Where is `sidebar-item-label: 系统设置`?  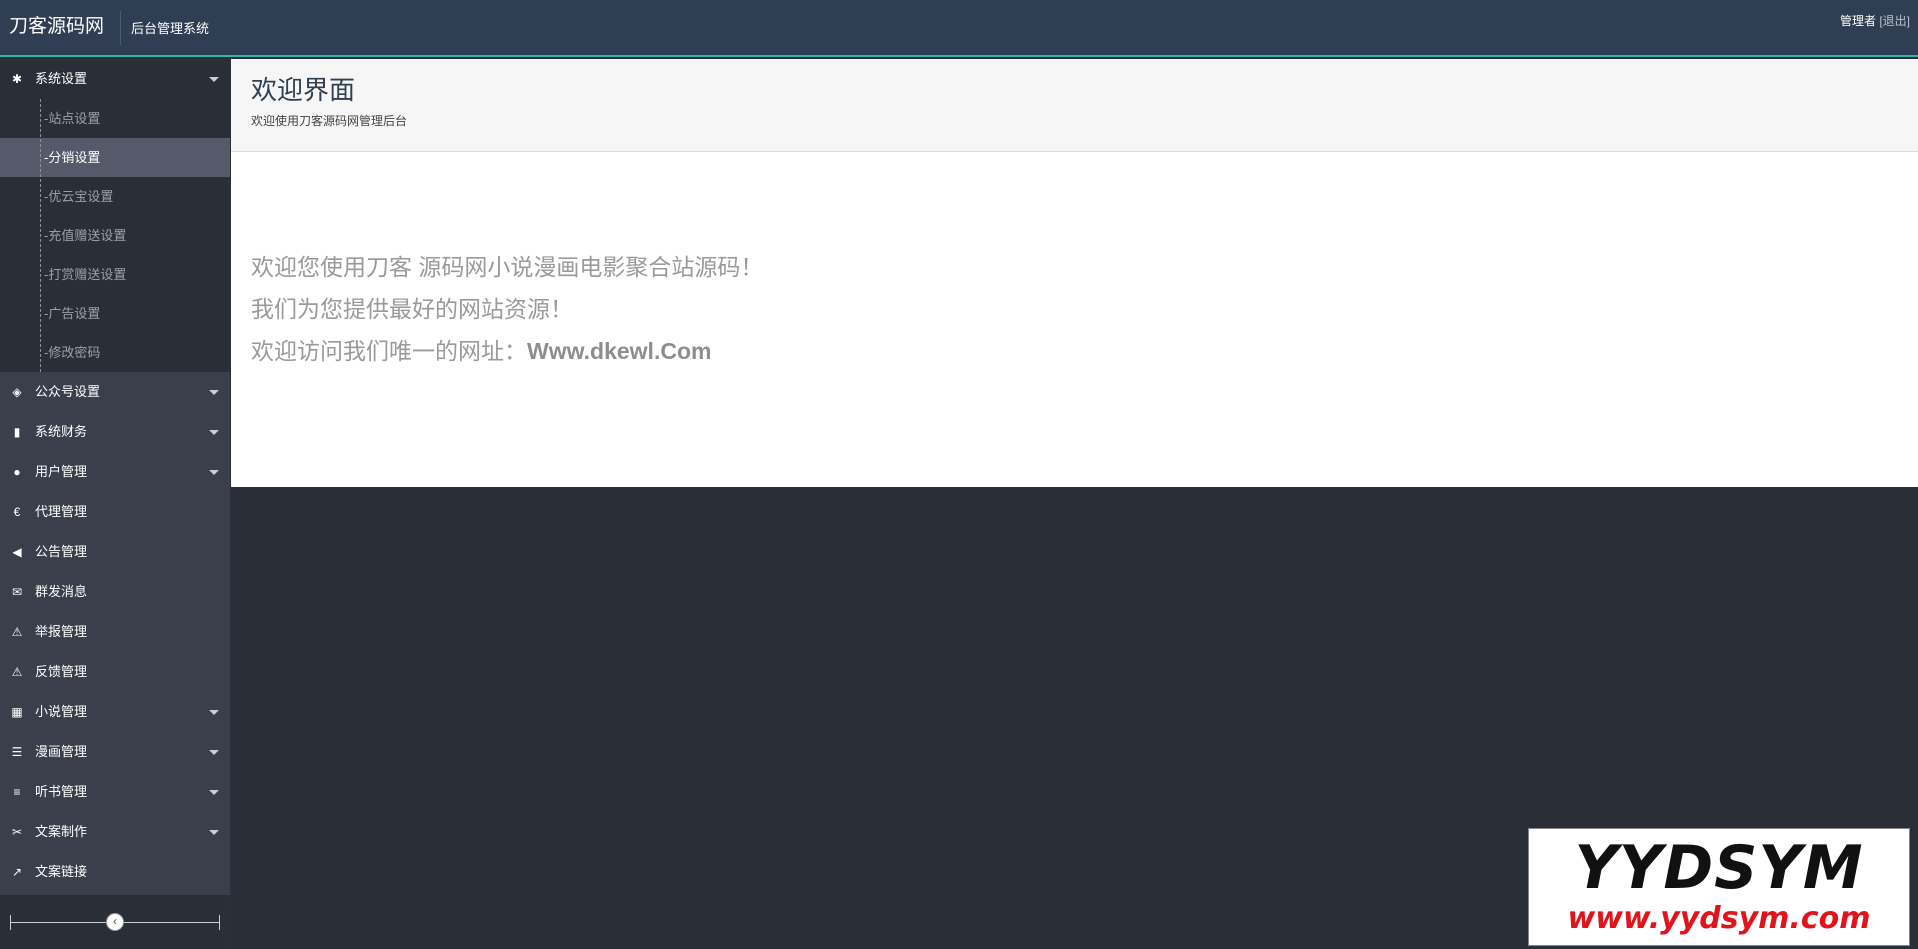
sidebar-item-label: 系统设置 is located at coordinates (61, 78).